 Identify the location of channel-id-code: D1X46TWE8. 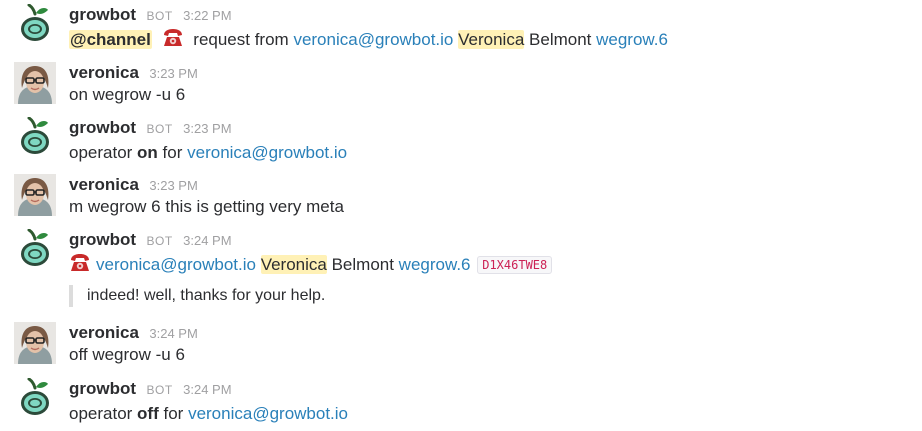
(515, 265).